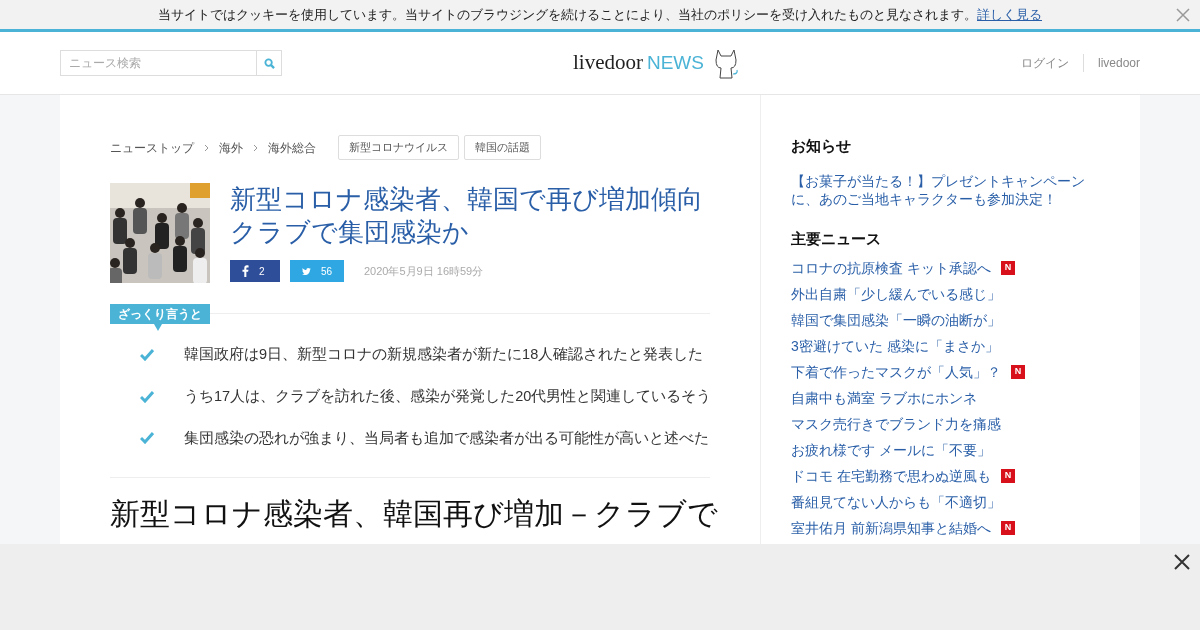 This screenshot has height=630, width=1200. Describe the element at coordinates (292, 147) in the screenshot. I see `breadcrumb-link: 海外総合` at that location.